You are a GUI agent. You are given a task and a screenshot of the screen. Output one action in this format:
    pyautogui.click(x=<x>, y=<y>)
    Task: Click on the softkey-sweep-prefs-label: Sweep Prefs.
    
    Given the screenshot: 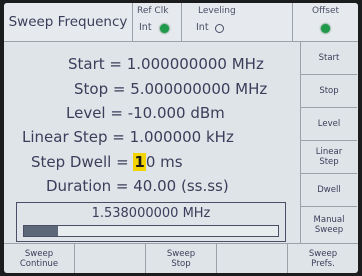 What is the action you would take?
    pyautogui.click(x=323, y=259)
    